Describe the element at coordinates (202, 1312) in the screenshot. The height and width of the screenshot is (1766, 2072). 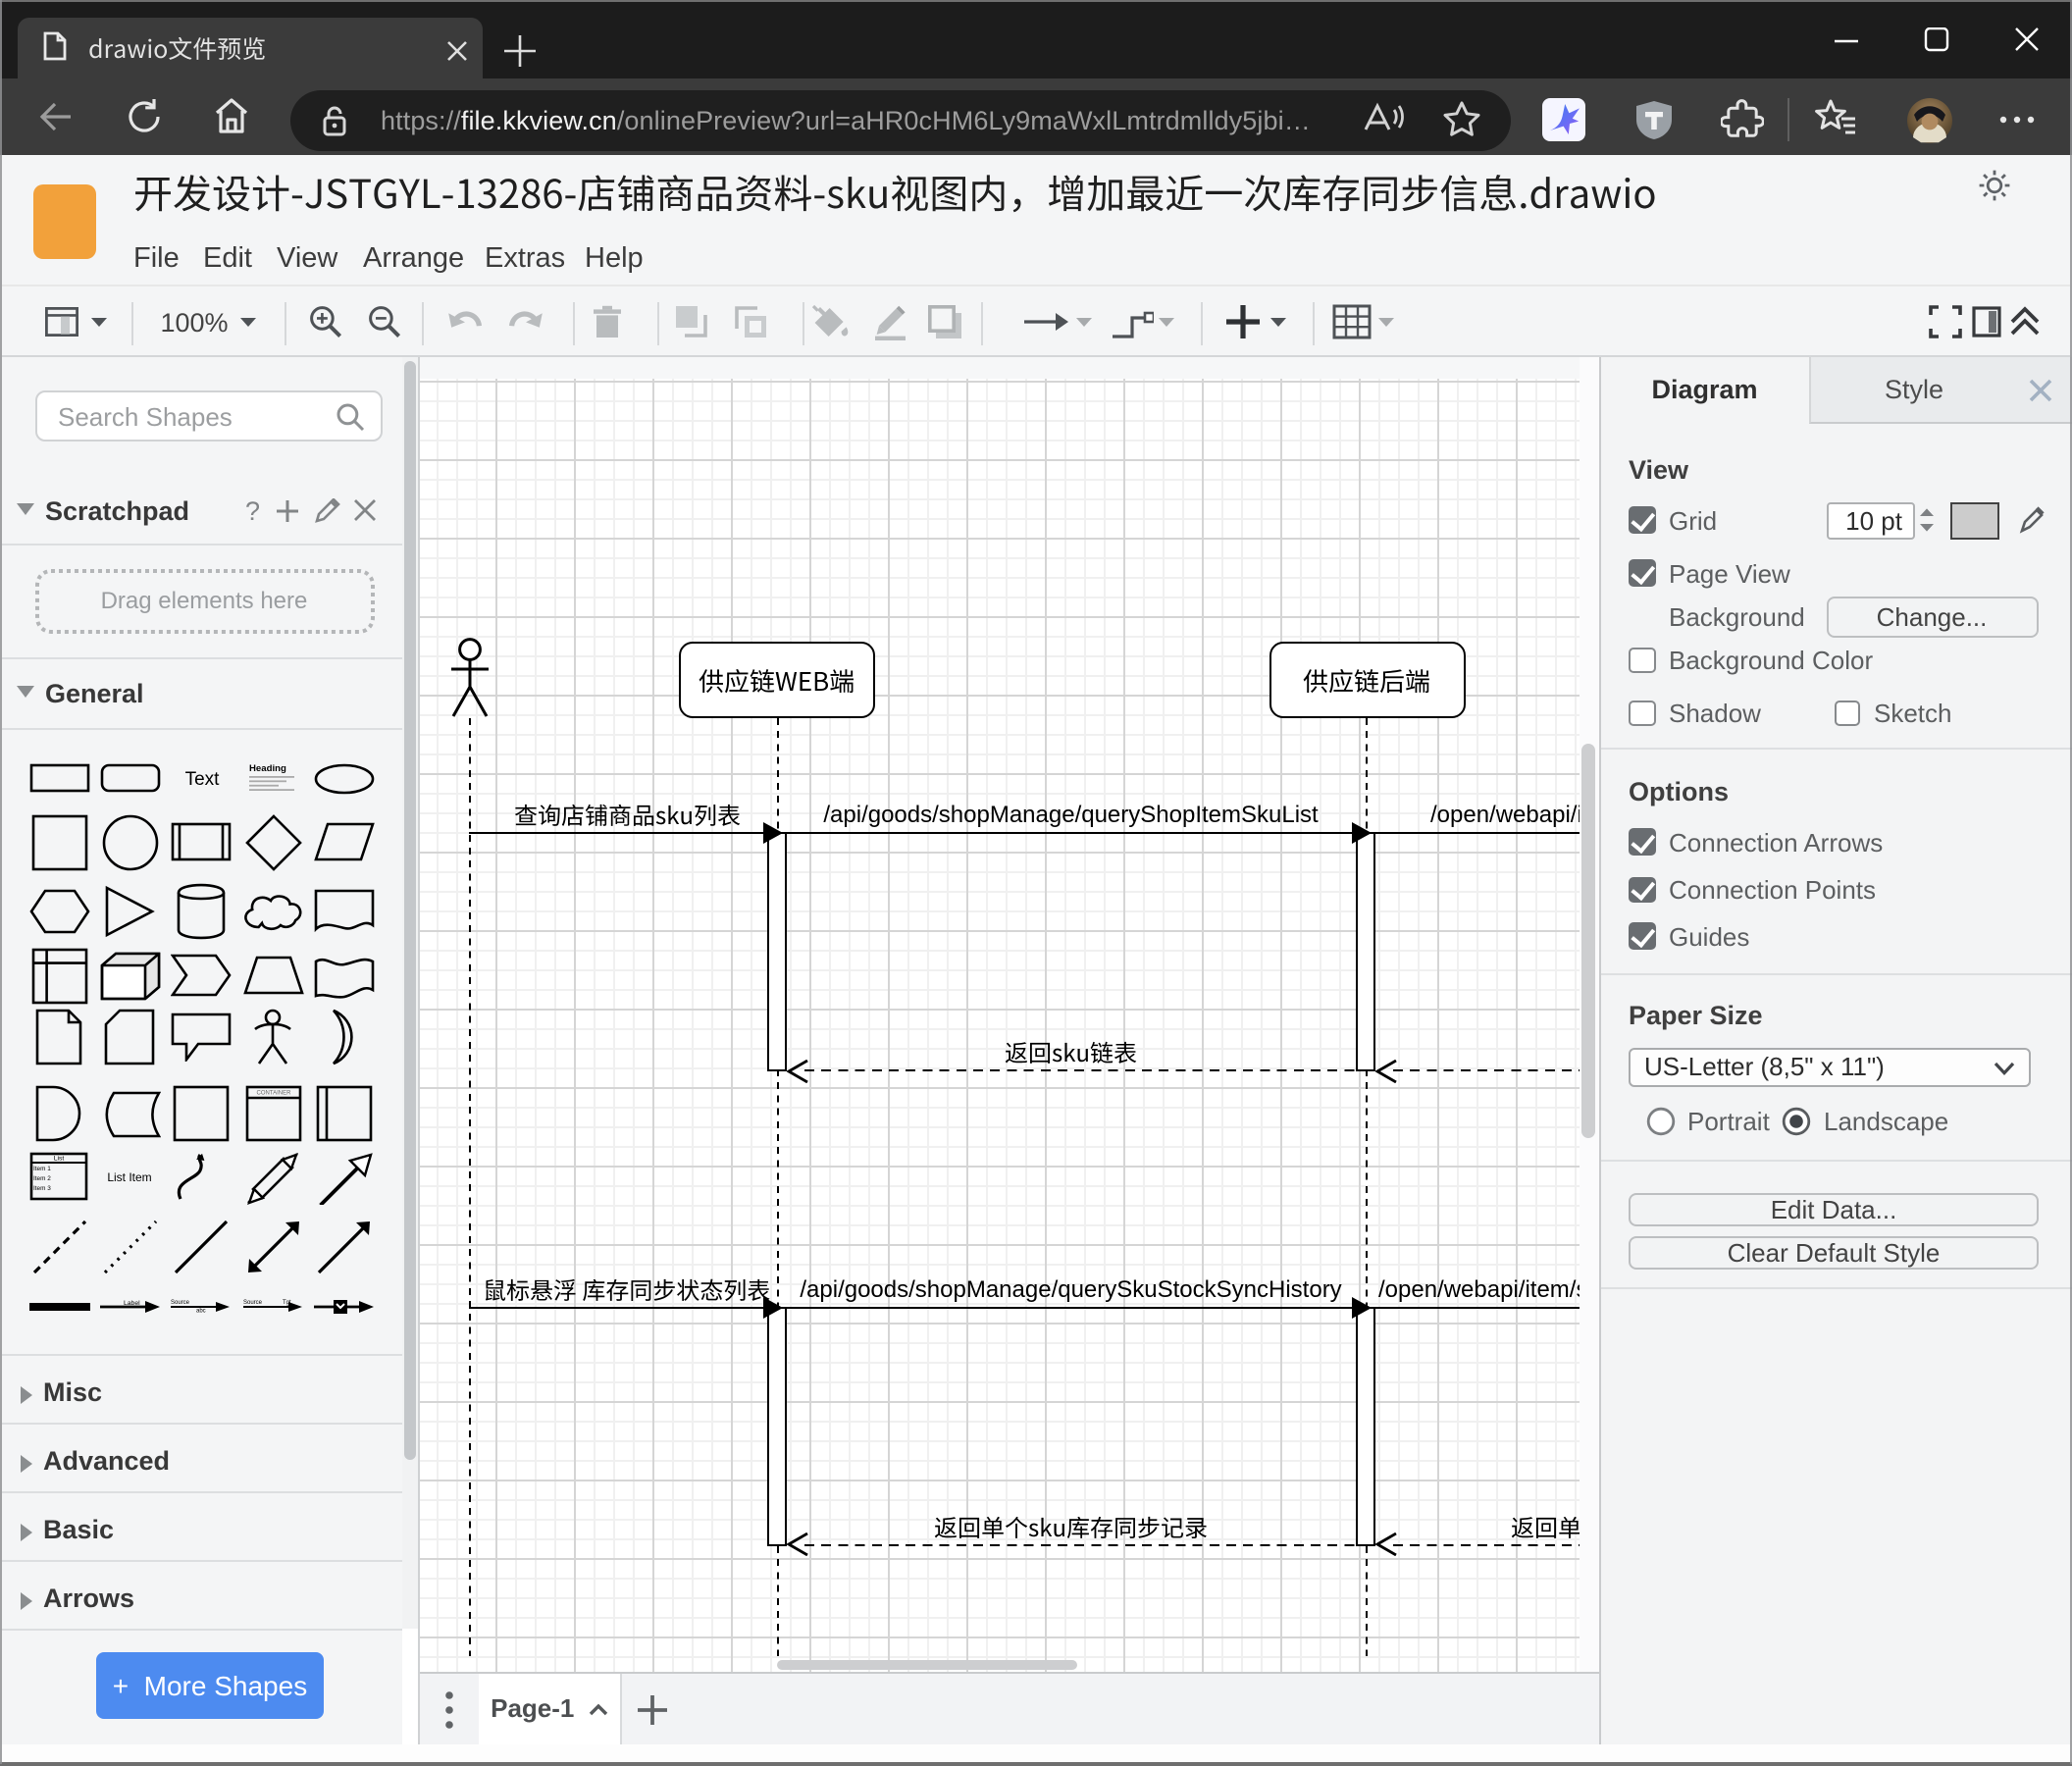
I see `svg-text: abc` at that location.